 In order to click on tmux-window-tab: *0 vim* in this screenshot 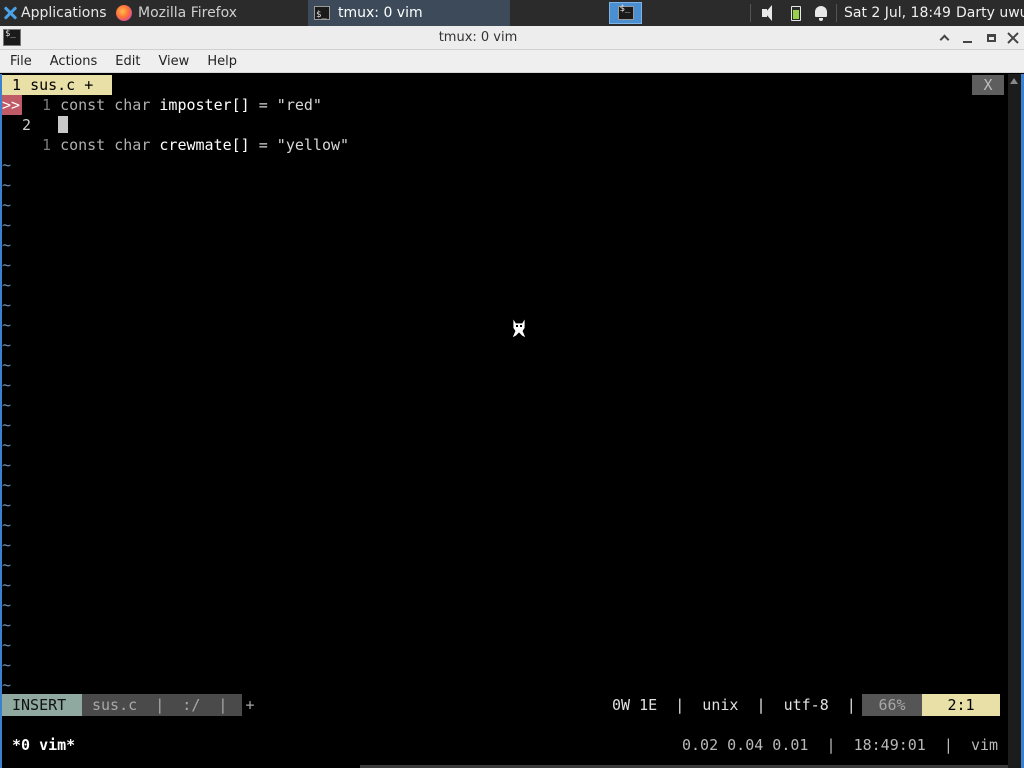, I will do `click(43, 745)`.